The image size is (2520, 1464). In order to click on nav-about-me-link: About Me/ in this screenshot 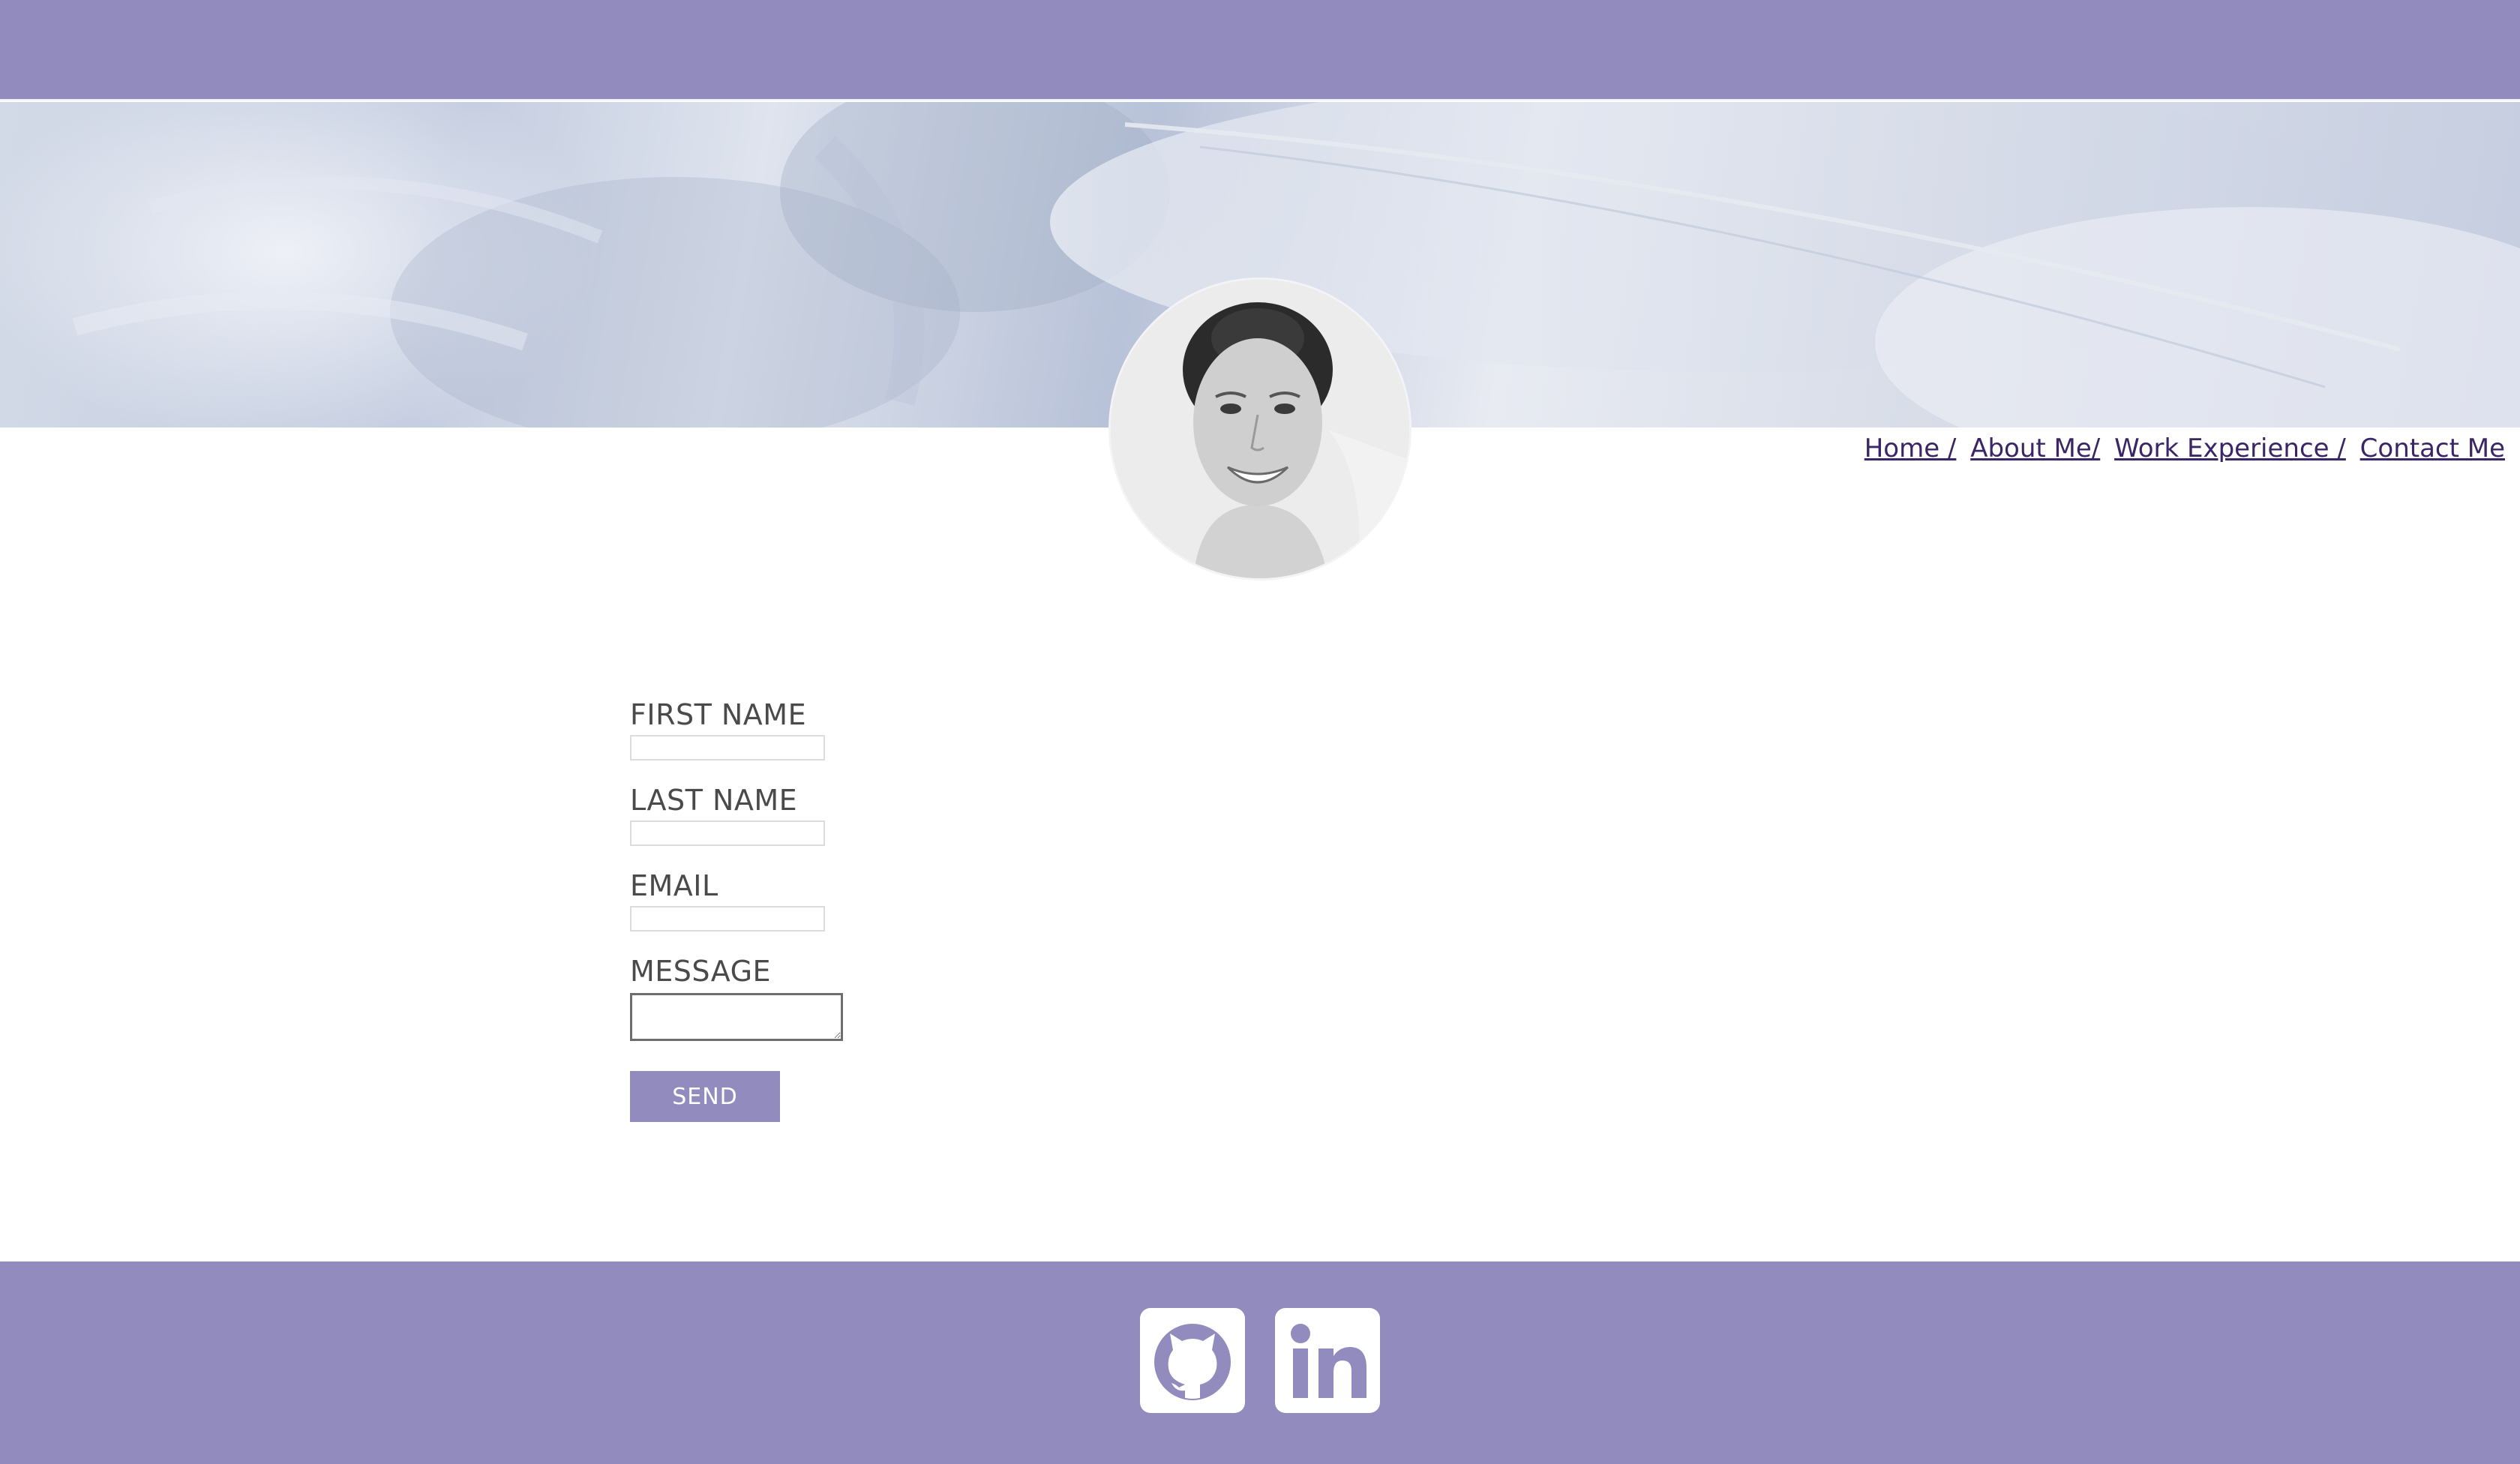, I will do `click(2035, 449)`.